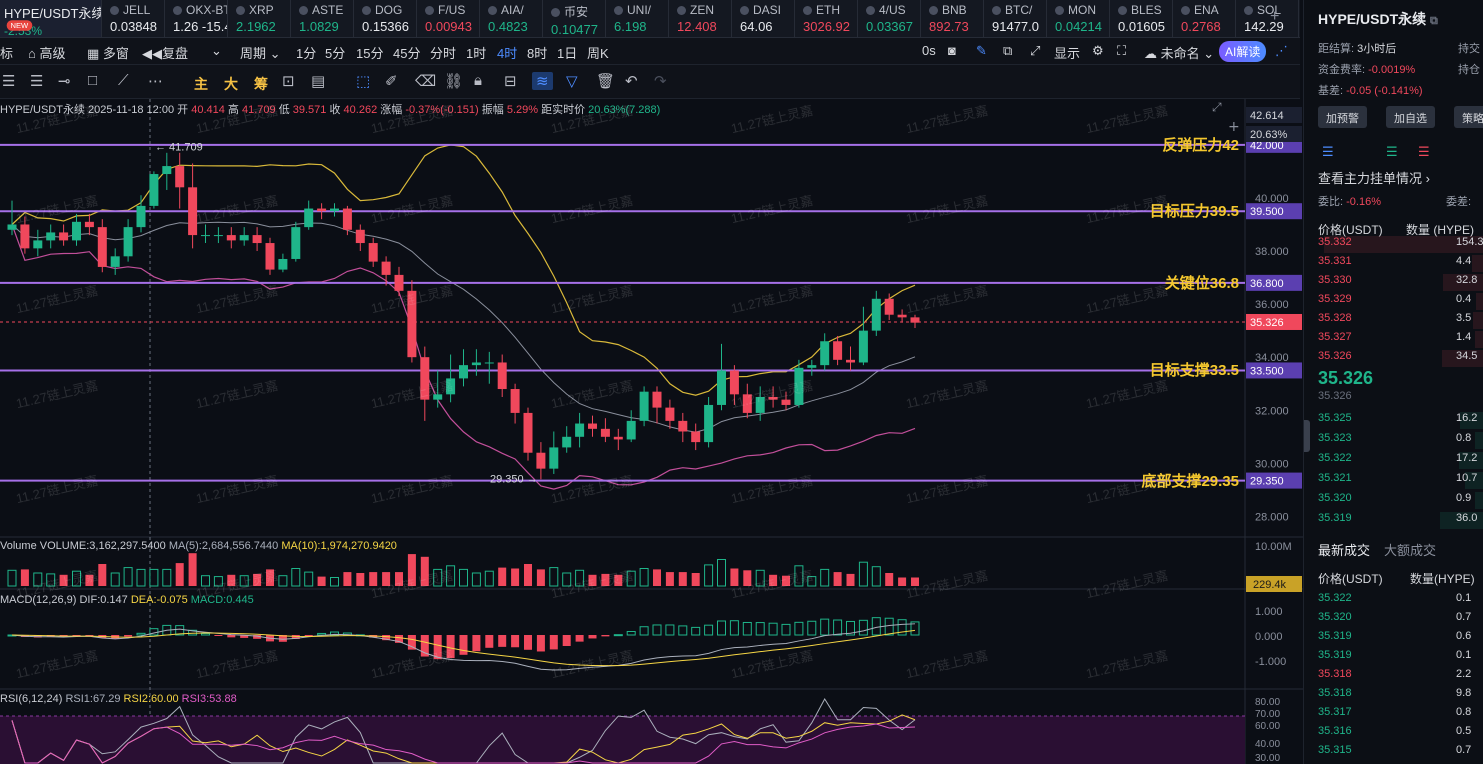 The height and width of the screenshot is (764, 1483). Describe the element at coordinates (567, 52) in the screenshot. I see `tab-1d: 1日` at that location.